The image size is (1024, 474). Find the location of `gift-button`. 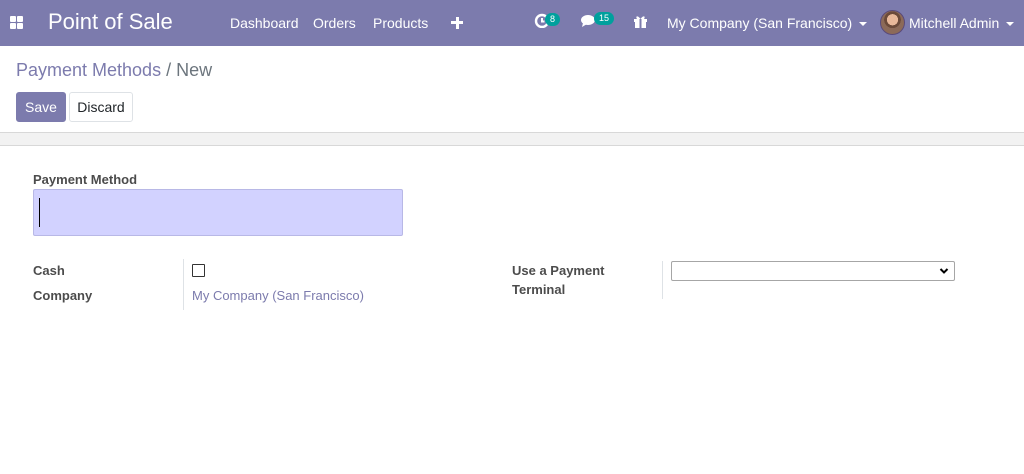

gift-button is located at coordinates (640, 24).